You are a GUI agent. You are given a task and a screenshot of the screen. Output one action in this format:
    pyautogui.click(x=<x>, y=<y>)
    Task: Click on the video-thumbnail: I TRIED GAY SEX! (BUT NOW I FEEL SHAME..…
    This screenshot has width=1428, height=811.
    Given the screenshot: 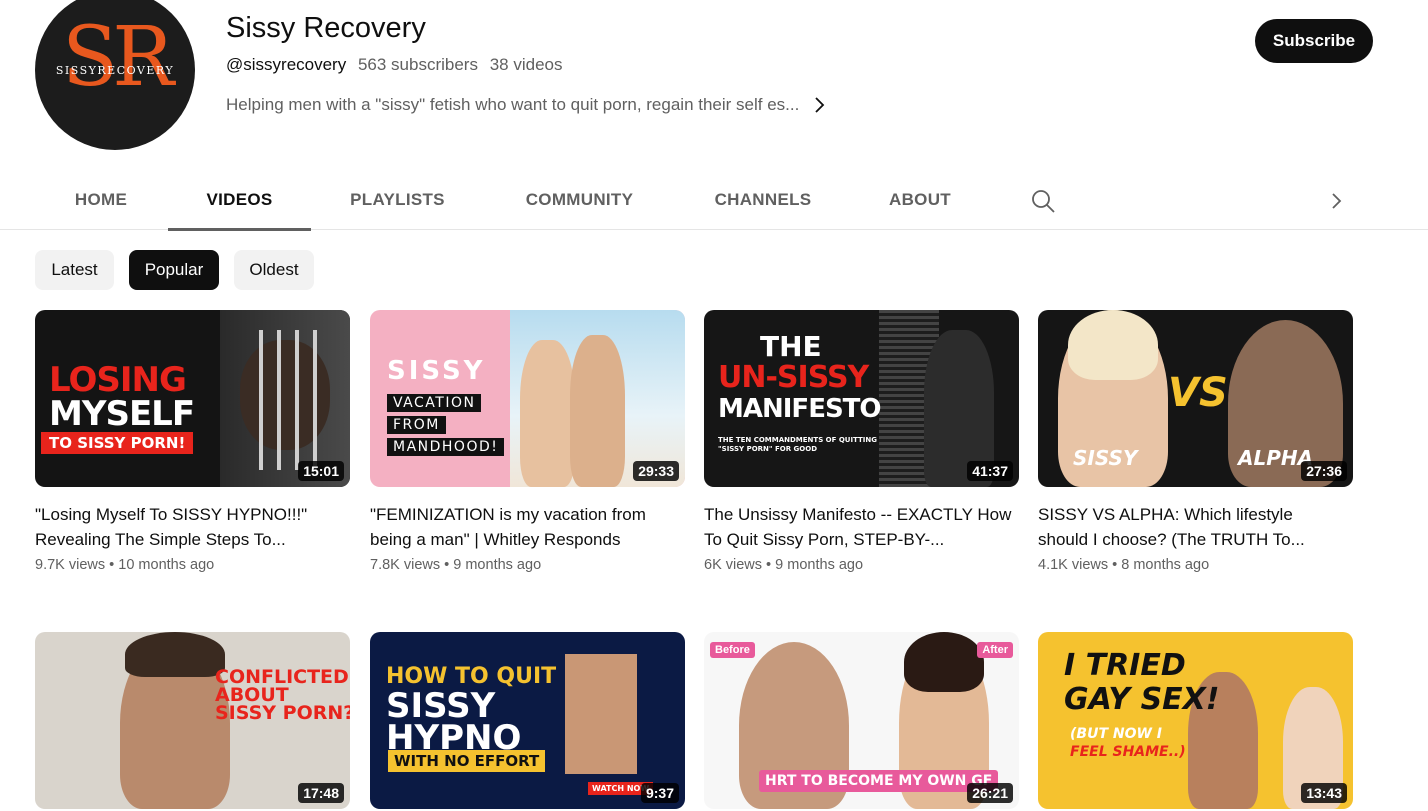 What is the action you would take?
    pyautogui.click(x=1195, y=720)
    